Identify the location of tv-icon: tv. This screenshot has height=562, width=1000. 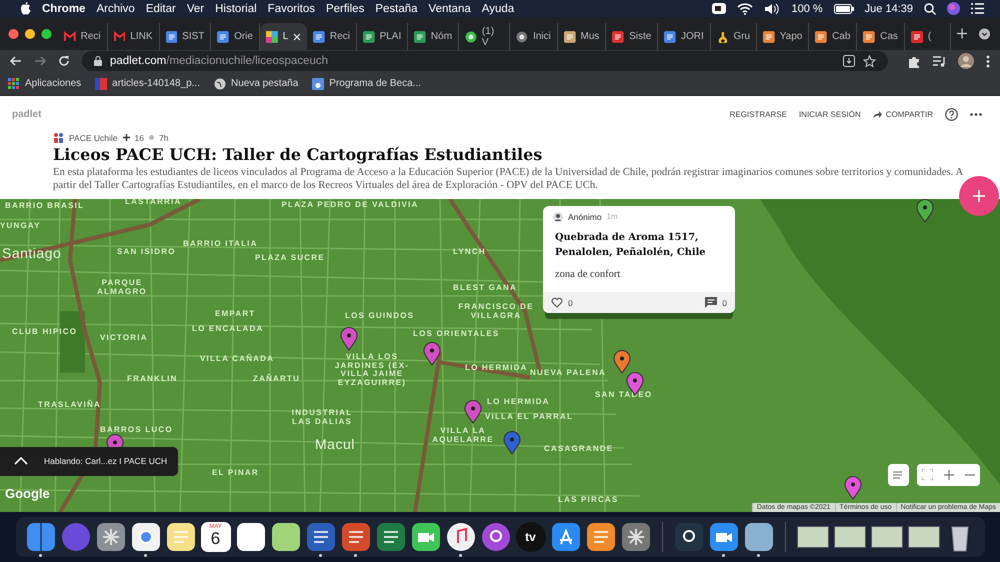
(531, 537).